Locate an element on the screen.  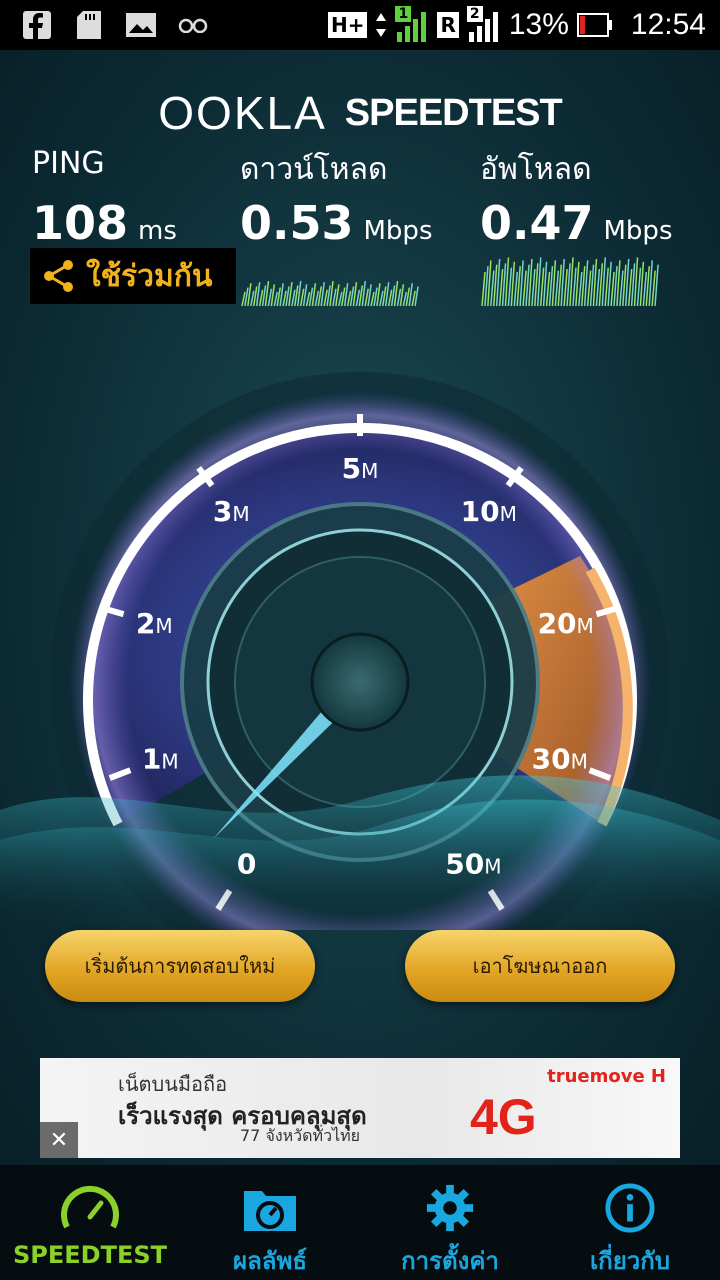
gauge-tick-label: 0 is located at coordinates (246, 863).